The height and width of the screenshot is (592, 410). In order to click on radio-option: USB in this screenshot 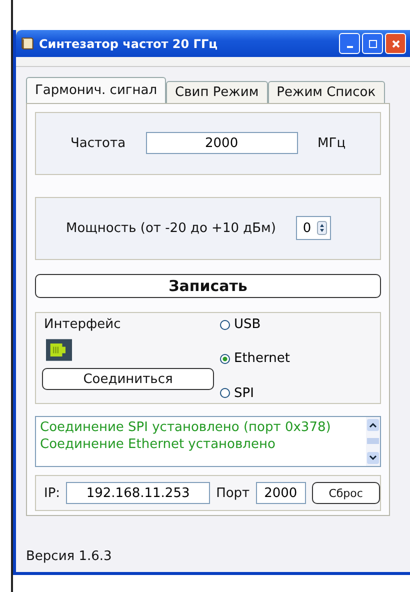, I will do `click(255, 324)`.